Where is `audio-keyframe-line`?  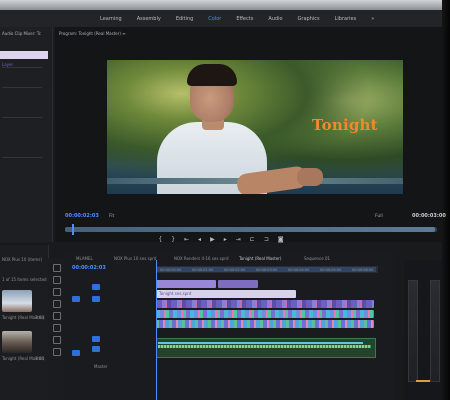 audio-keyframe-line is located at coordinates (260, 343).